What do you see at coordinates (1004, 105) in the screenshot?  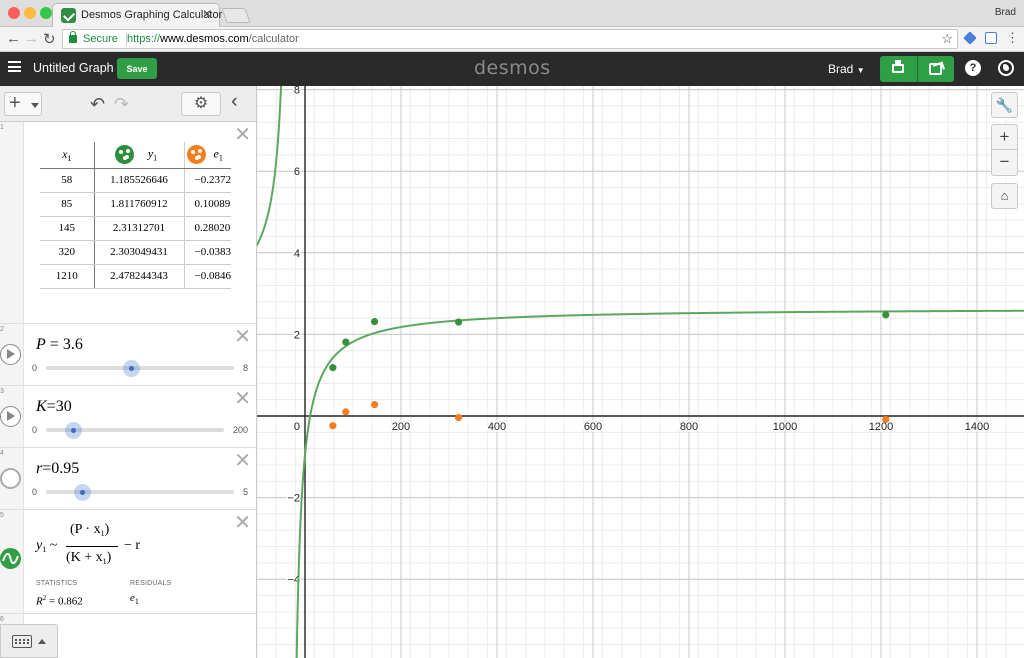 I see `wrench-icon: 🔧` at bounding box center [1004, 105].